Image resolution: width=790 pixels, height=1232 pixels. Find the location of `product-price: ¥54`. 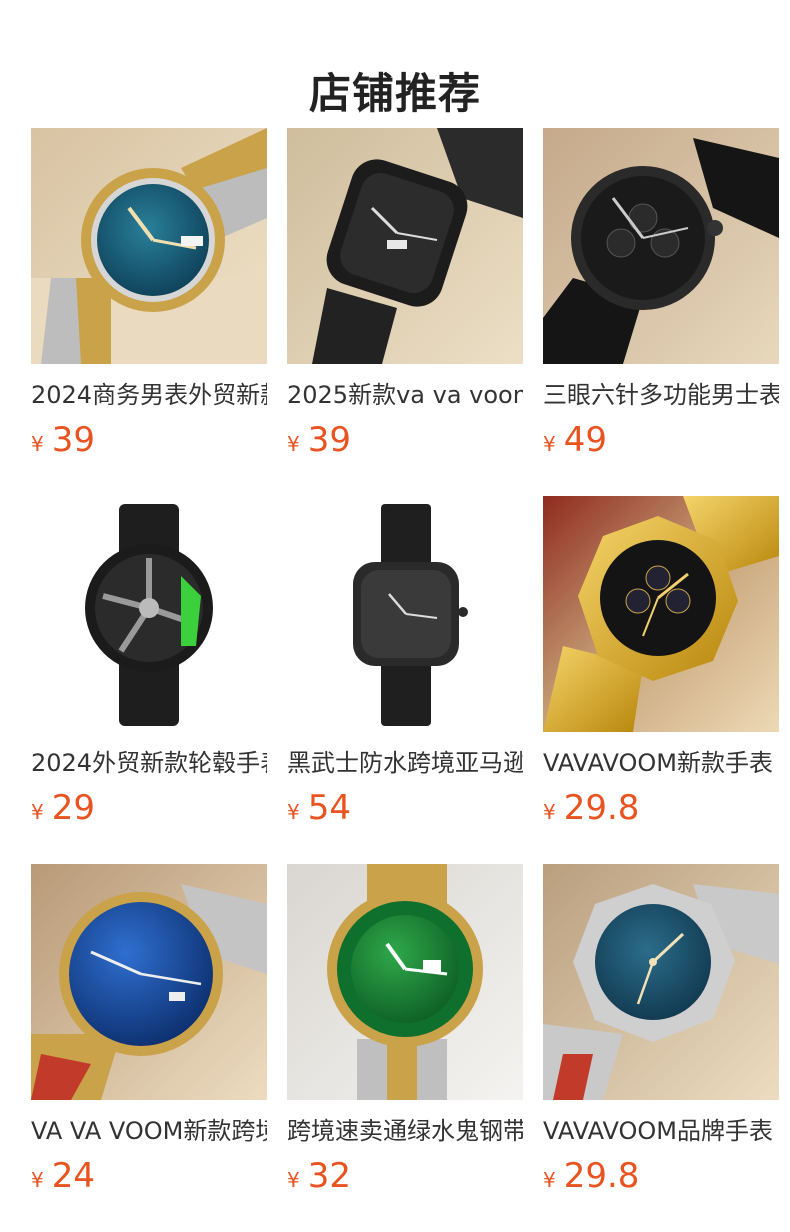

product-price: ¥54 is located at coordinates (405, 808).